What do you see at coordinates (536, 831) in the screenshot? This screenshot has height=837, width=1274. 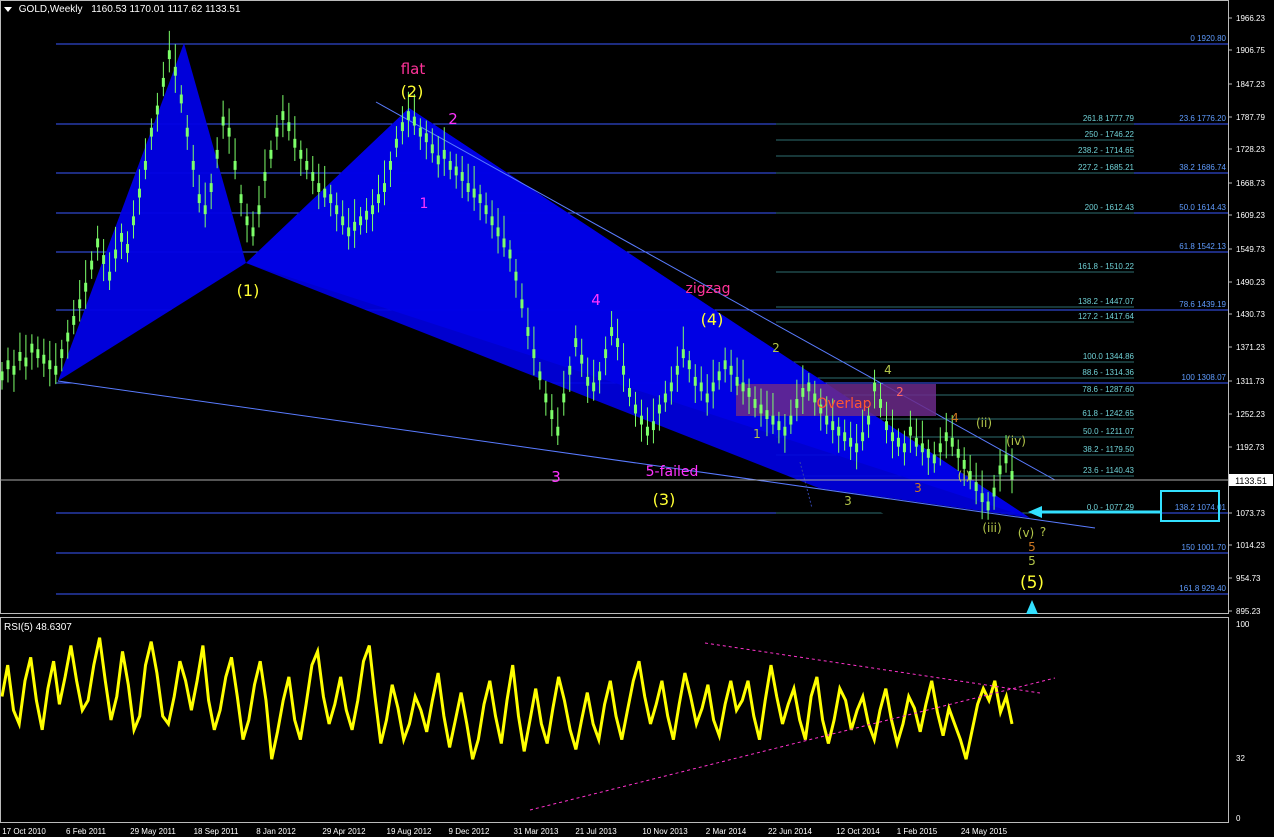 I see `x-axis-label: 31 Mar 2013` at bounding box center [536, 831].